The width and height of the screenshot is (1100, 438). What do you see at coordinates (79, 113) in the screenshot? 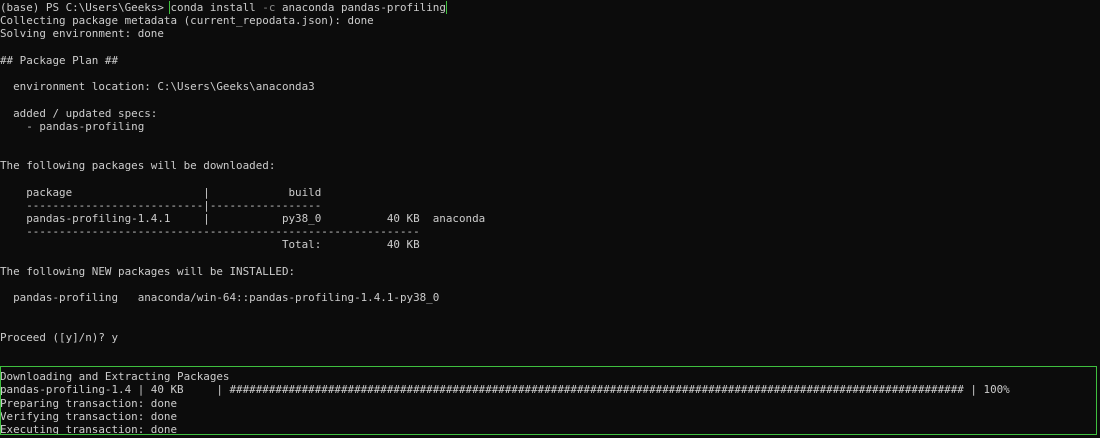
I see `output-line: added / updated specs:` at bounding box center [79, 113].